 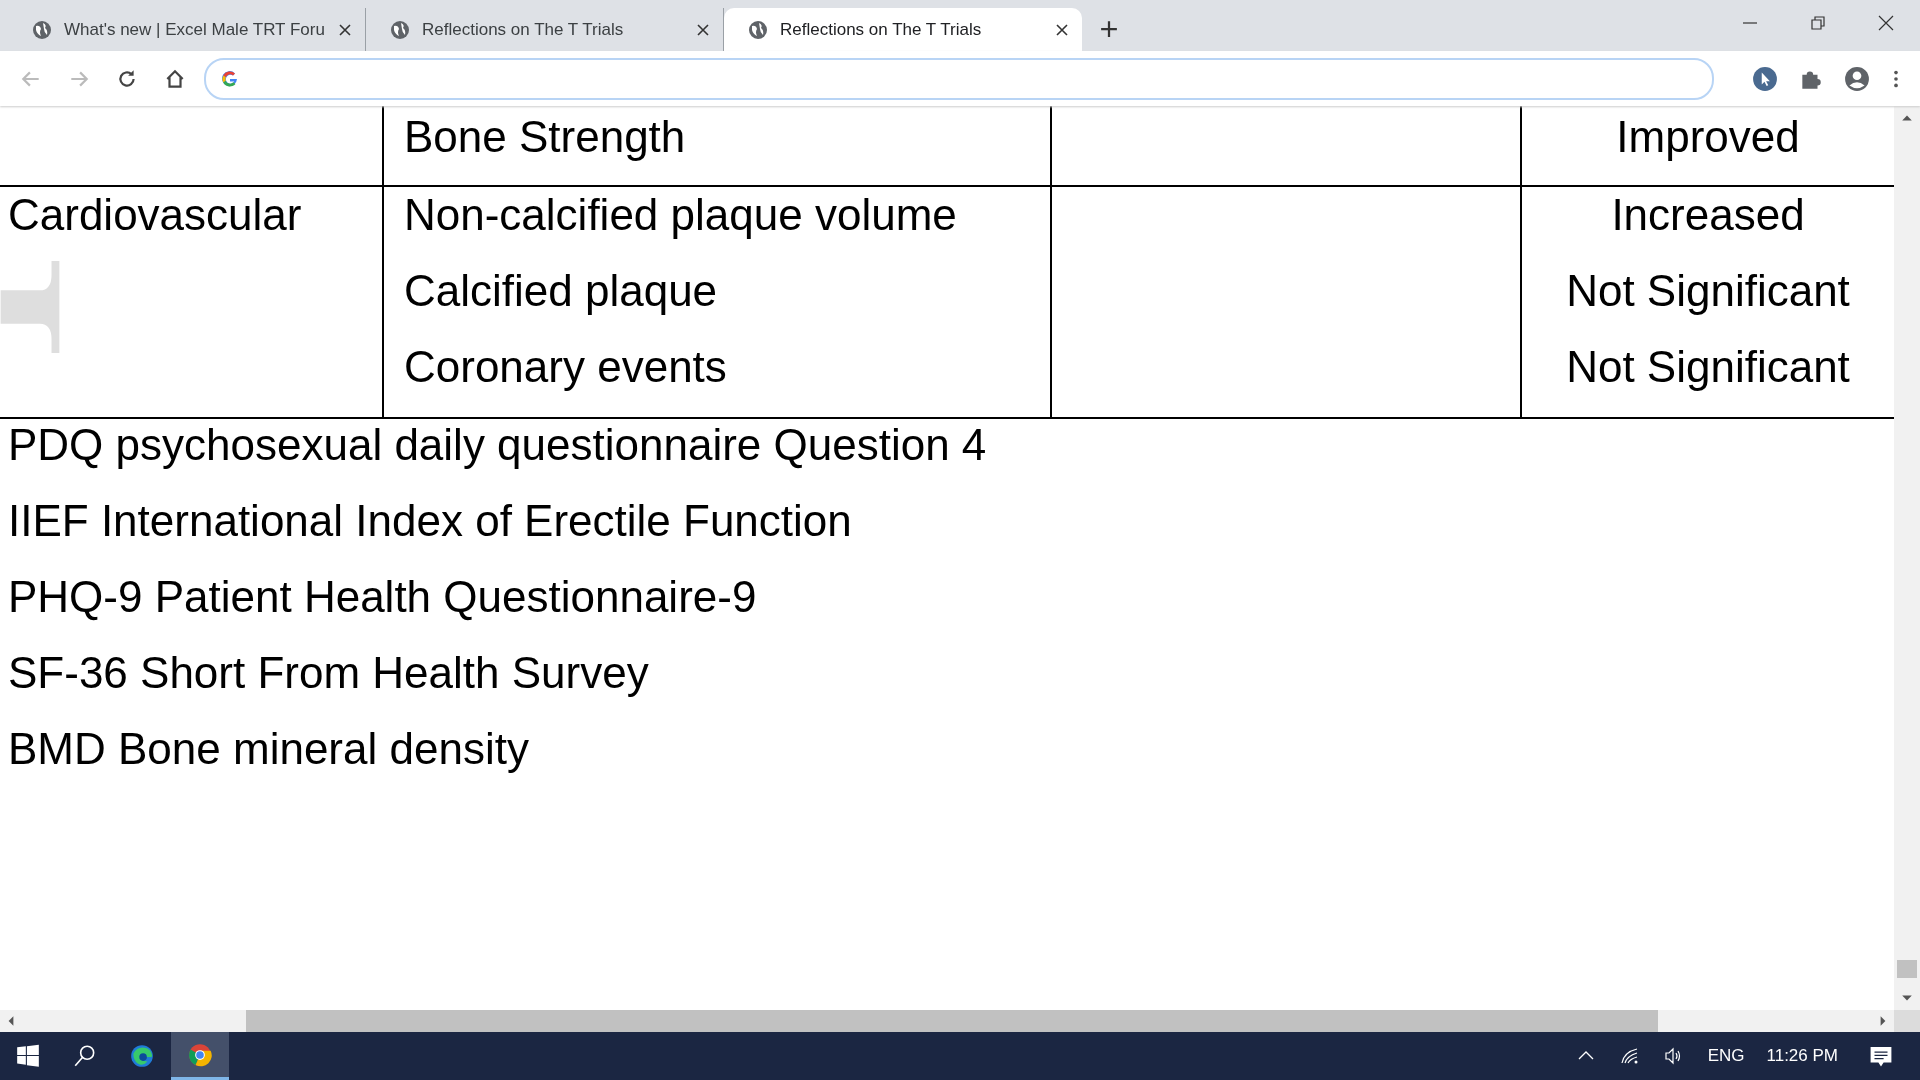 I want to click on abbreviation-text: SF-36 Short From Health Survey, so click(x=328, y=673).